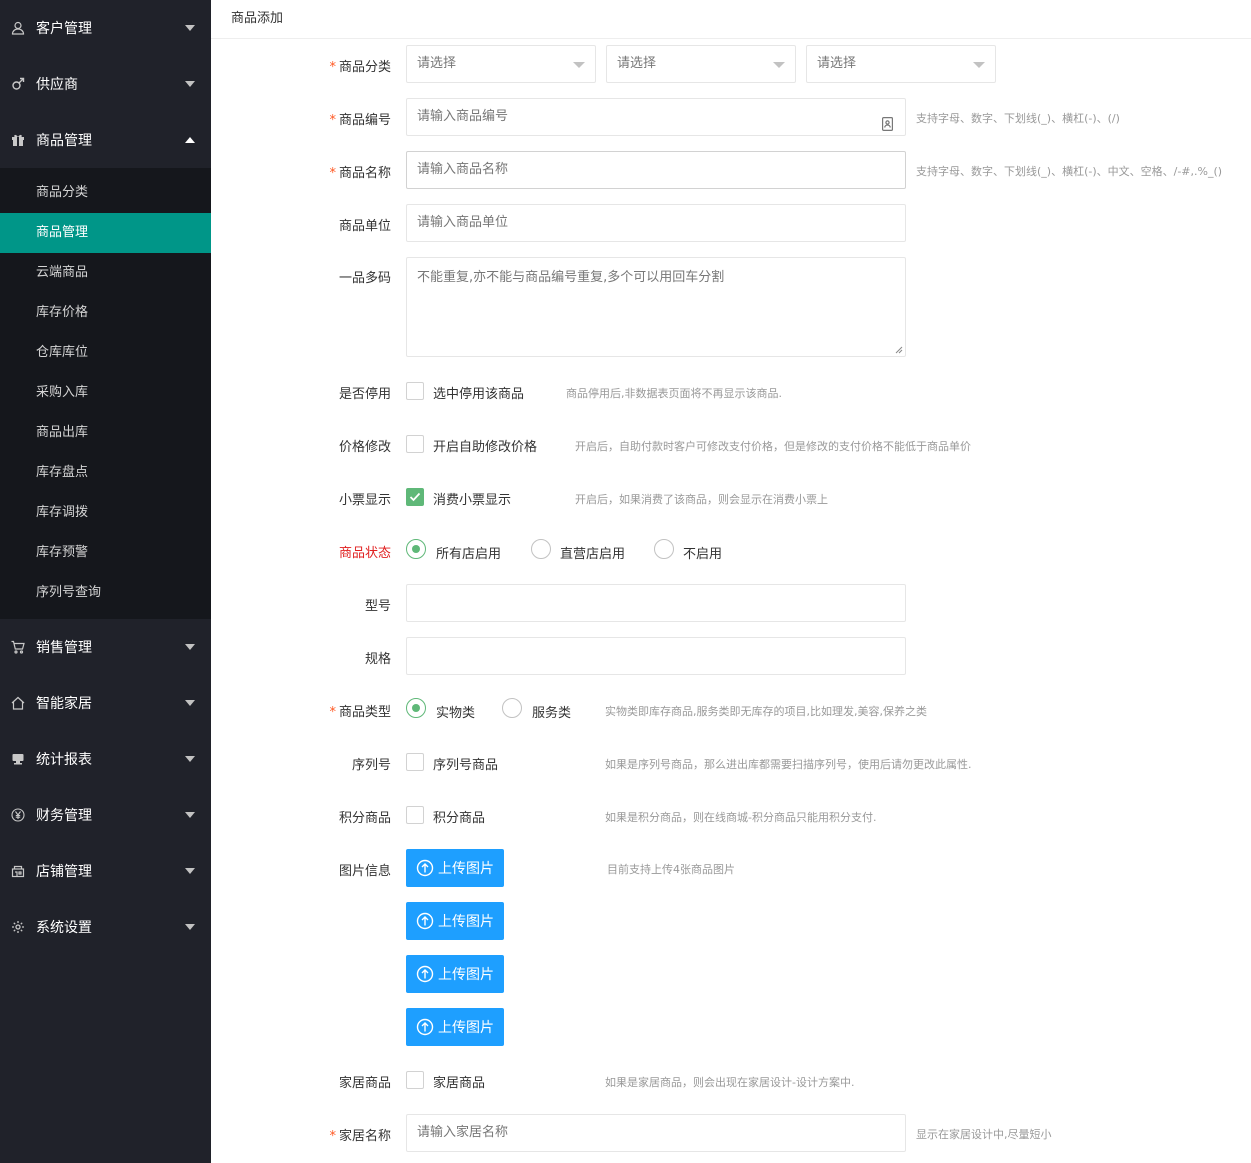  I want to click on radio-label: 服务类, so click(551, 711).